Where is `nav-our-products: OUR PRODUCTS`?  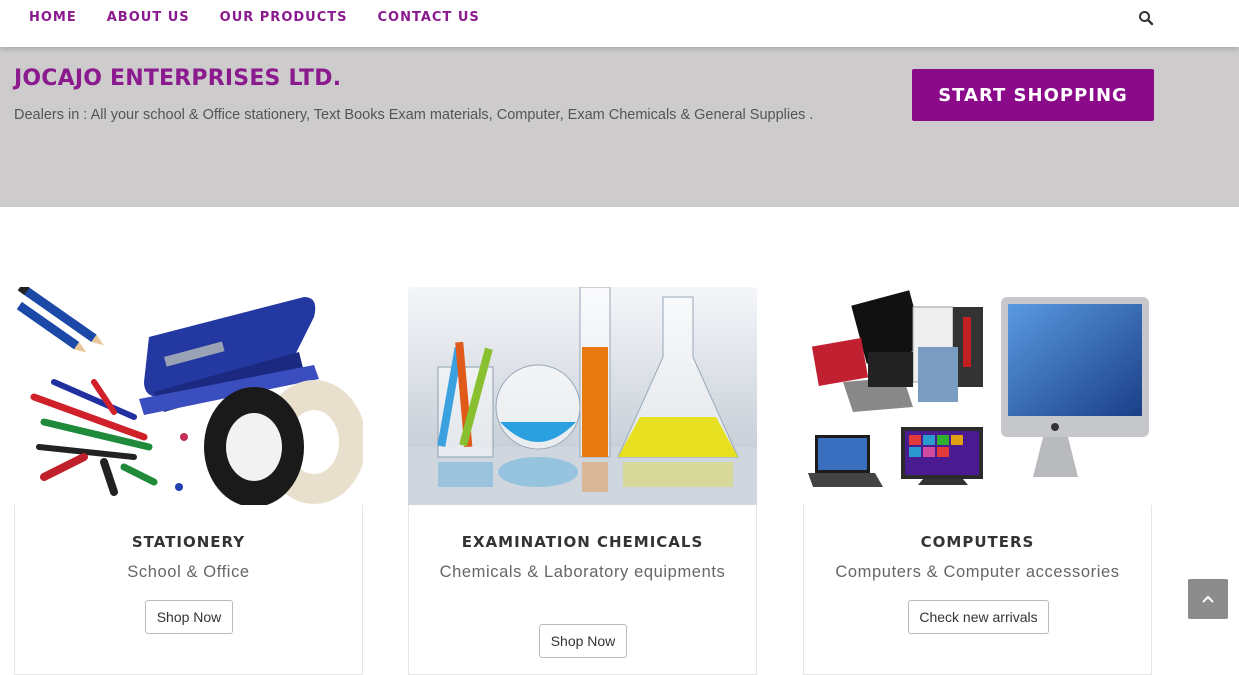
nav-our-products: OUR PRODUCTS is located at coordinates (284, 17).